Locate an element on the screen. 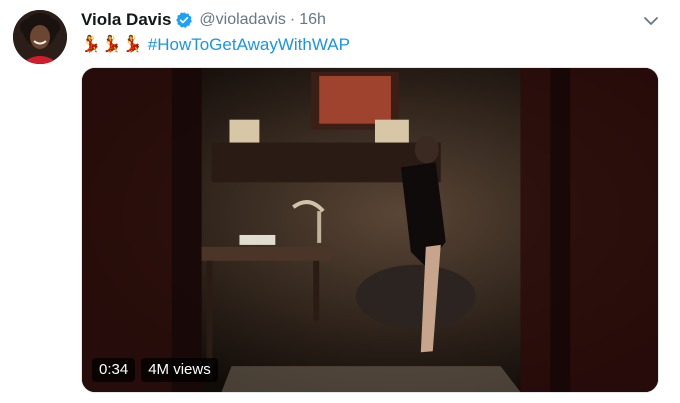 The height and width of the screenshot is (403, 680). video-view-count: 4M views is located at coordinates (179, 370).